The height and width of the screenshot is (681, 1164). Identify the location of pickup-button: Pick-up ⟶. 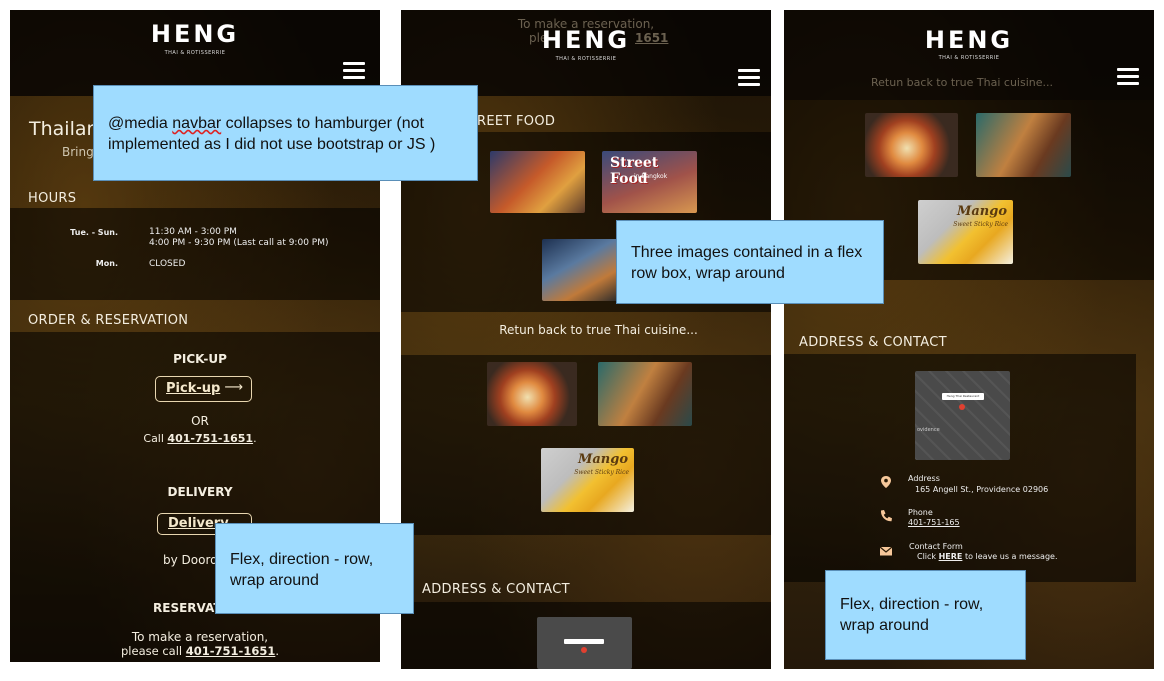
(203, 389).